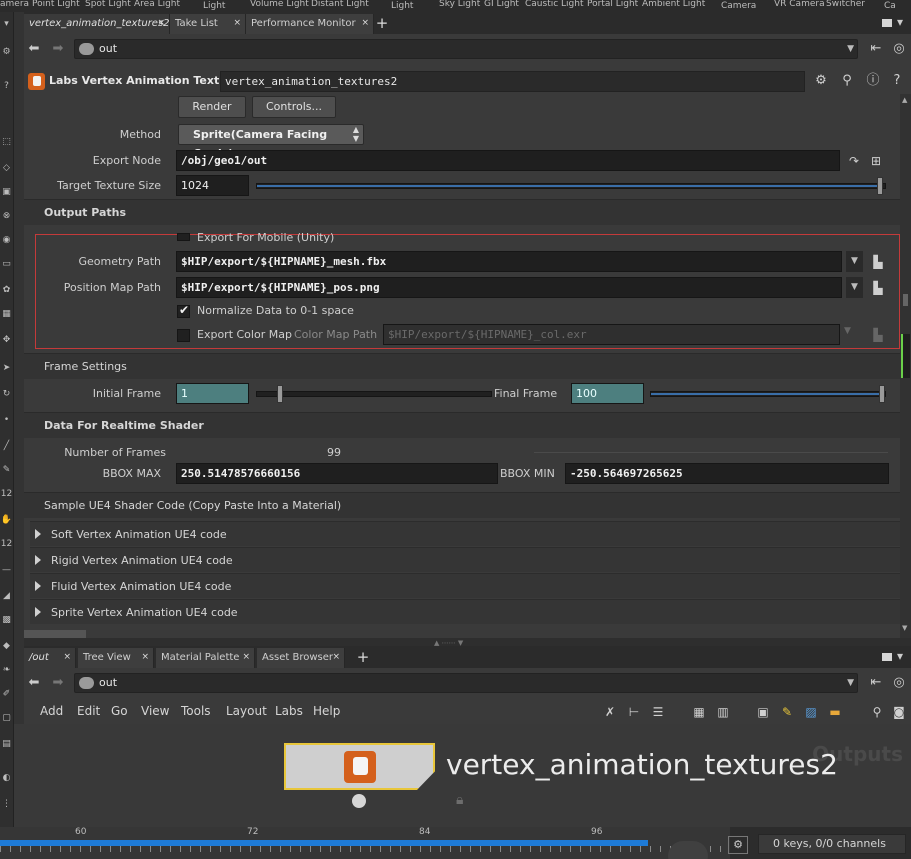 Image resolution: width=911 pixels, height=859 pixels. What do you see at coordinates (6, 718) in the screenshot?
I see `box-tool-icon: ▢` at bounding box center [6, 718].